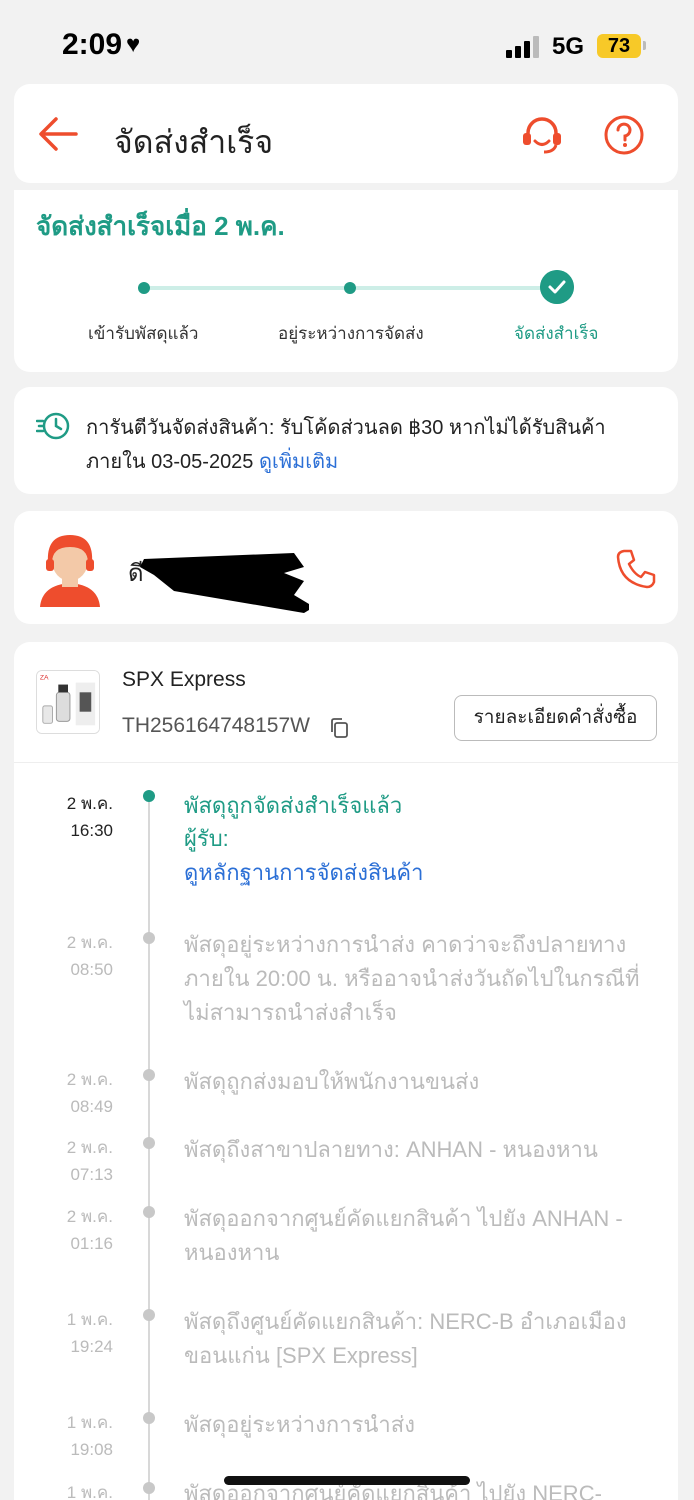 The width and height of the screenshot is (694, 1500). Describe the element at coordinates (346, 133) in the screenshot. I see `top-nav: จัดส่งสำเร็จ` at that location.